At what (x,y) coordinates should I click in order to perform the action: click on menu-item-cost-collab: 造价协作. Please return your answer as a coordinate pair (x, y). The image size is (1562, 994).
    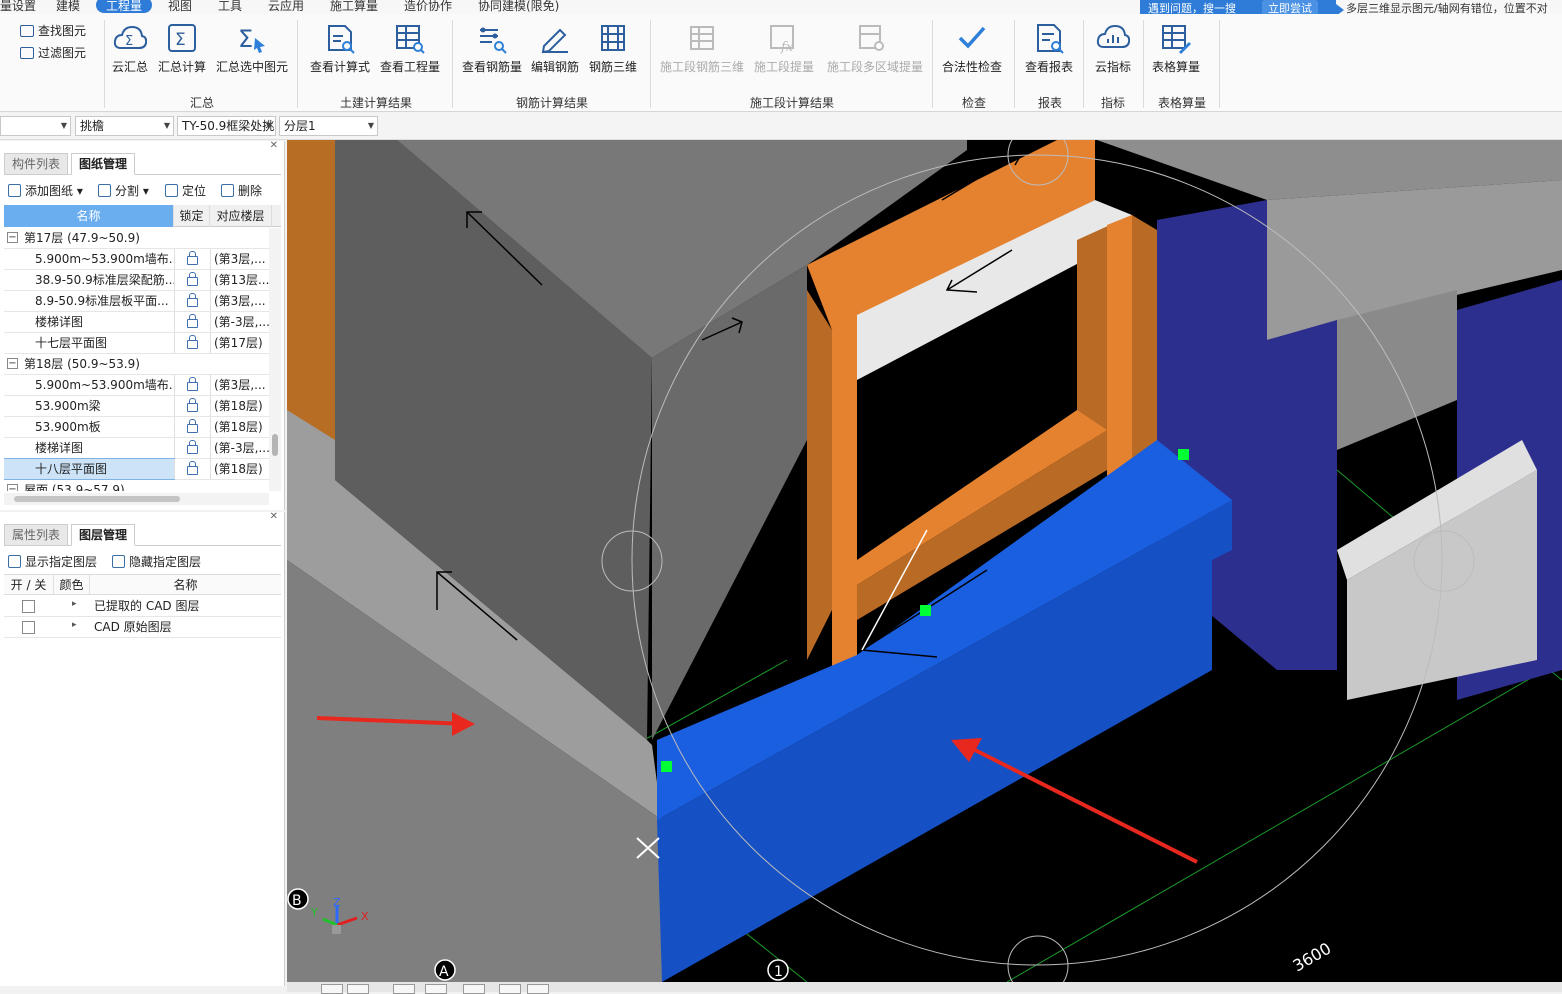
    Looking at the image, I should click on (428, 7).